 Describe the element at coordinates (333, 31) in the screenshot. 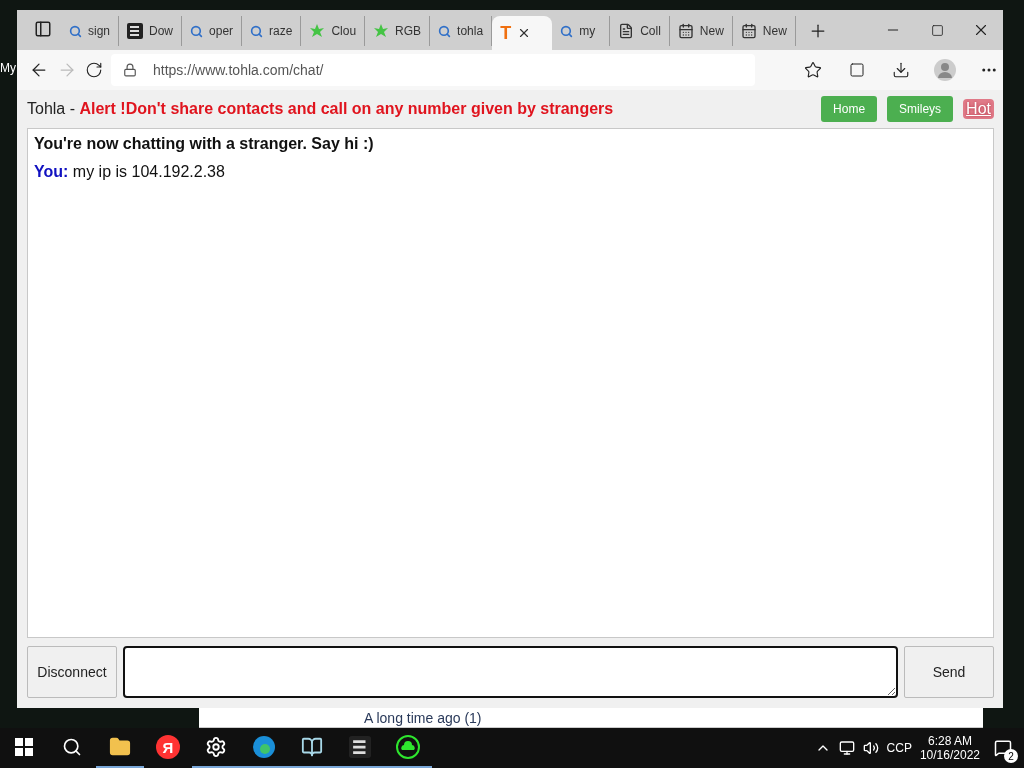

I see `browser-tab: Clou` at that location.